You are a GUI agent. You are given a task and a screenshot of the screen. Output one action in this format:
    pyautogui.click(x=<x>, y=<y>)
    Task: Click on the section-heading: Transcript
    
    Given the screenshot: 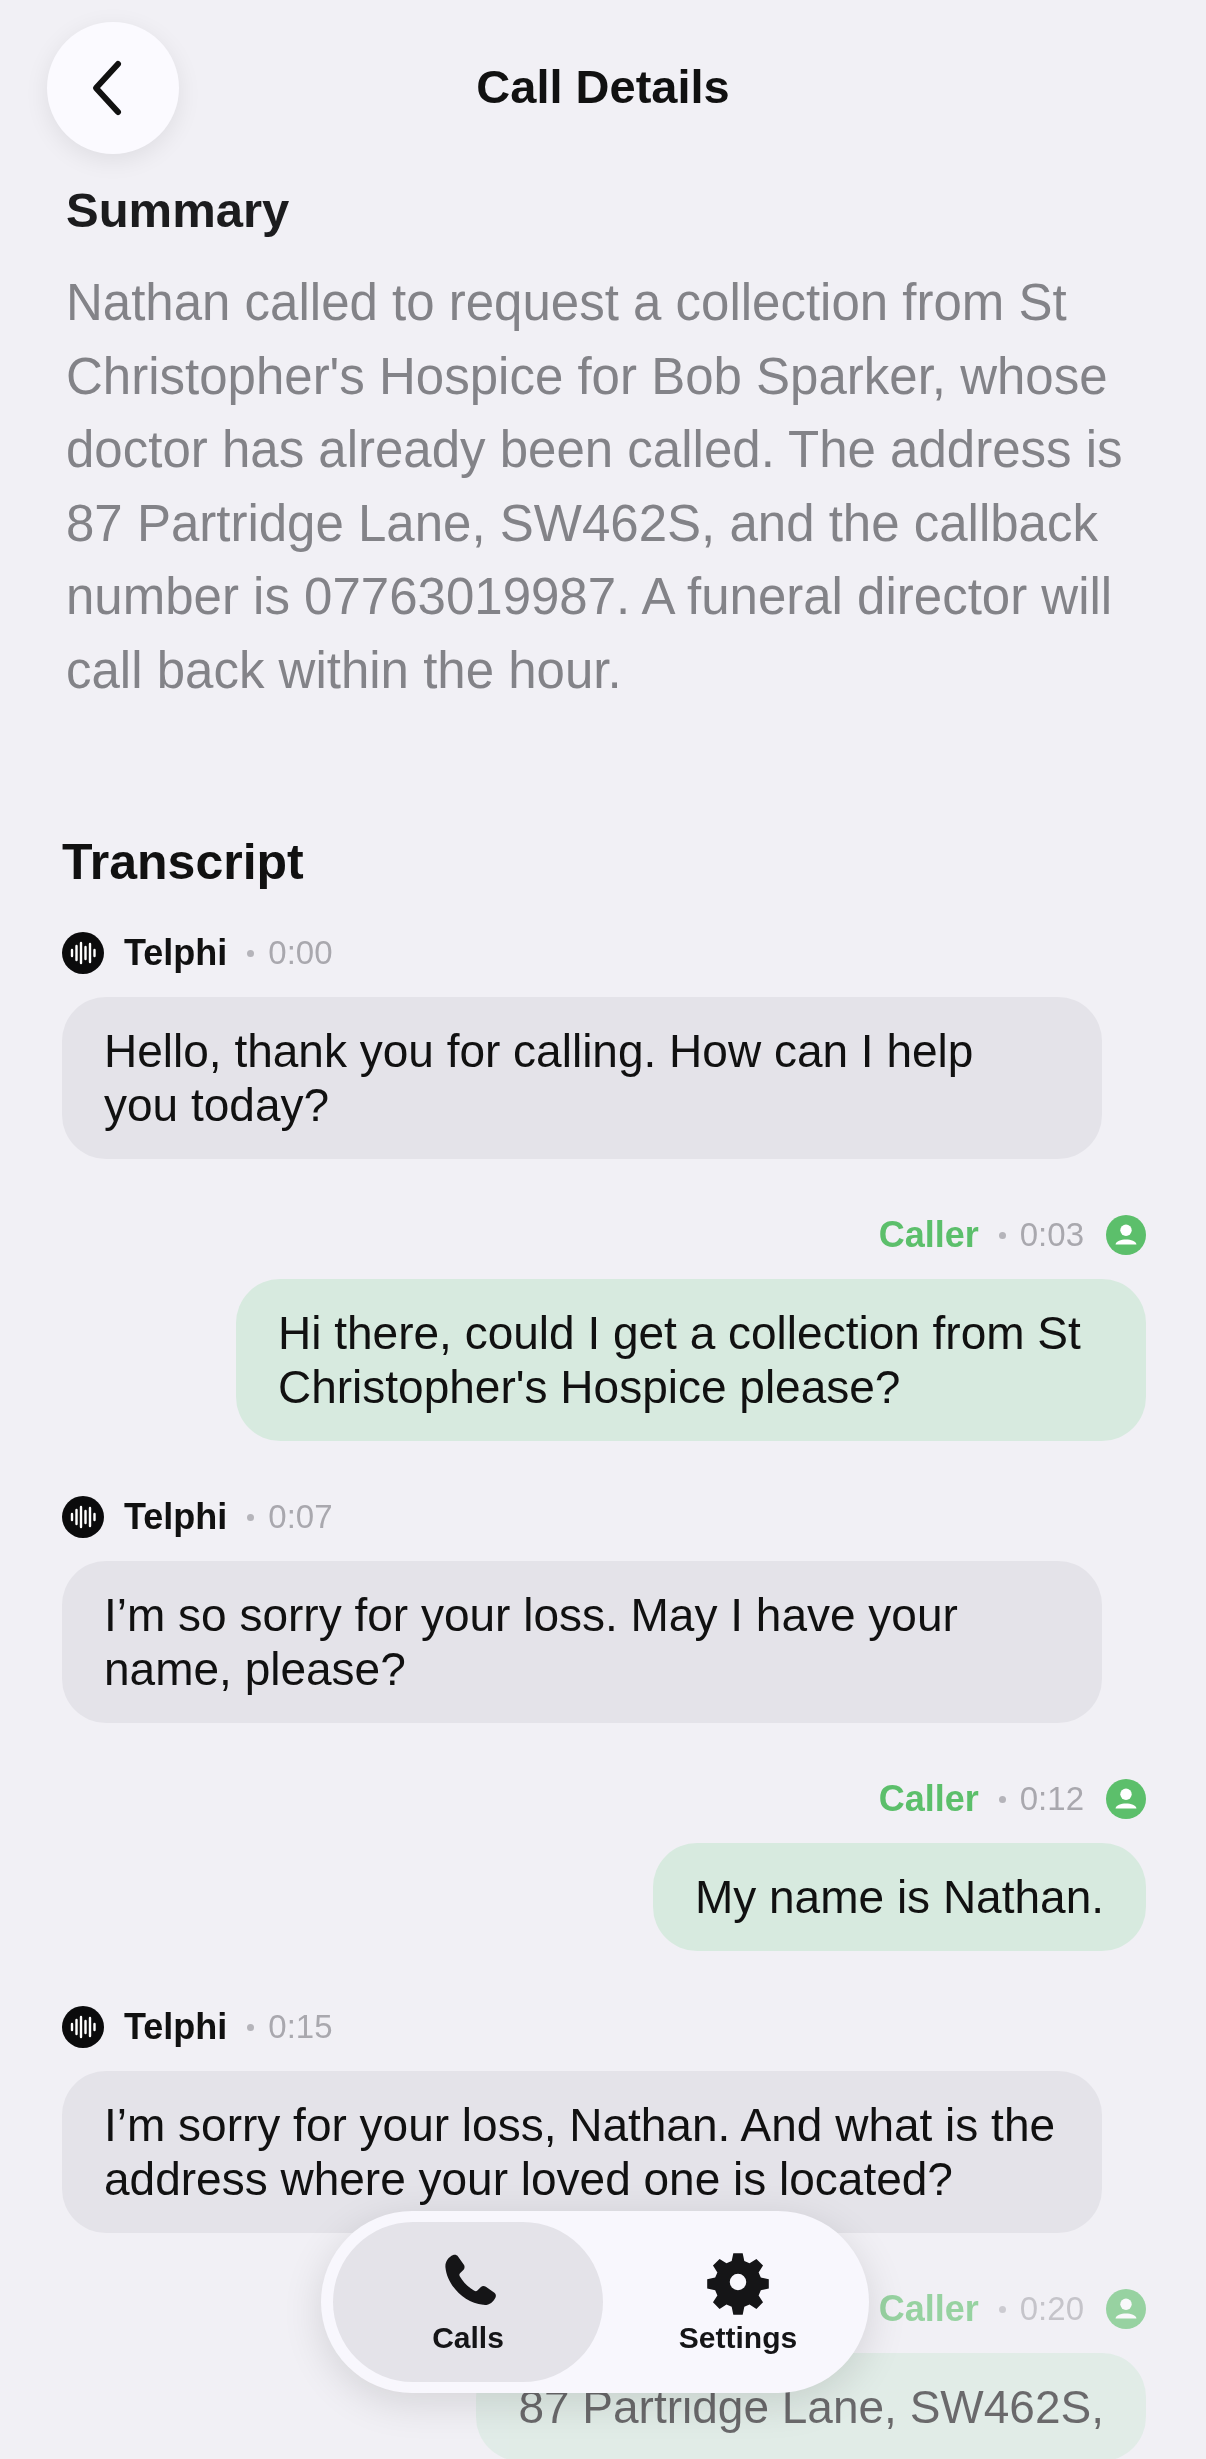 What is the action you would take?
    pyautogui.click(x=183, y=862)
    